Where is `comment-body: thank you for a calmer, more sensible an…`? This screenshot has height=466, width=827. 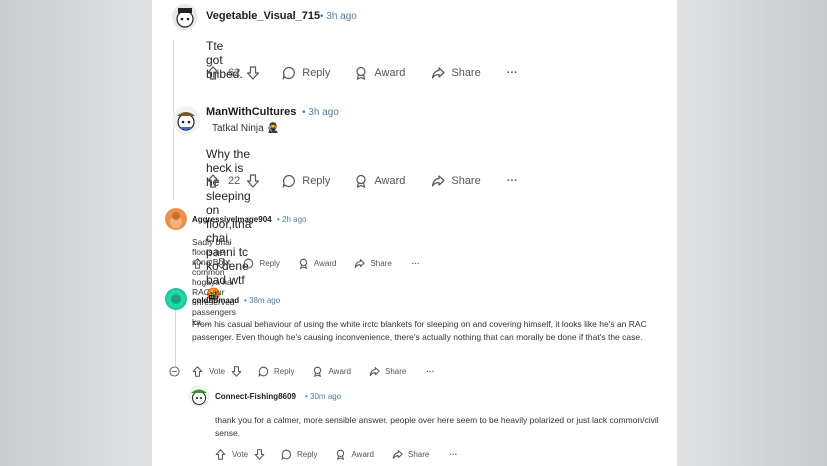
comment-body: thank you for a calmer, more sensible an… is located at coordinates (437, 426).